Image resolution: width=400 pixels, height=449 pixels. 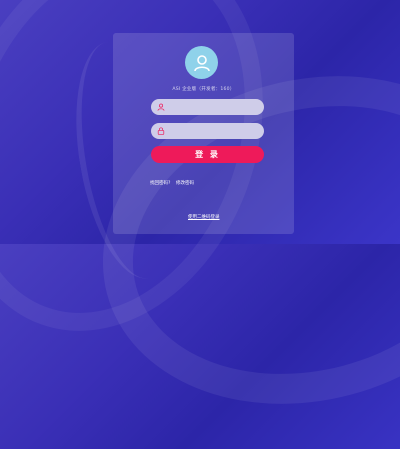 I want to click on password-field, so click(x=207, y=131).